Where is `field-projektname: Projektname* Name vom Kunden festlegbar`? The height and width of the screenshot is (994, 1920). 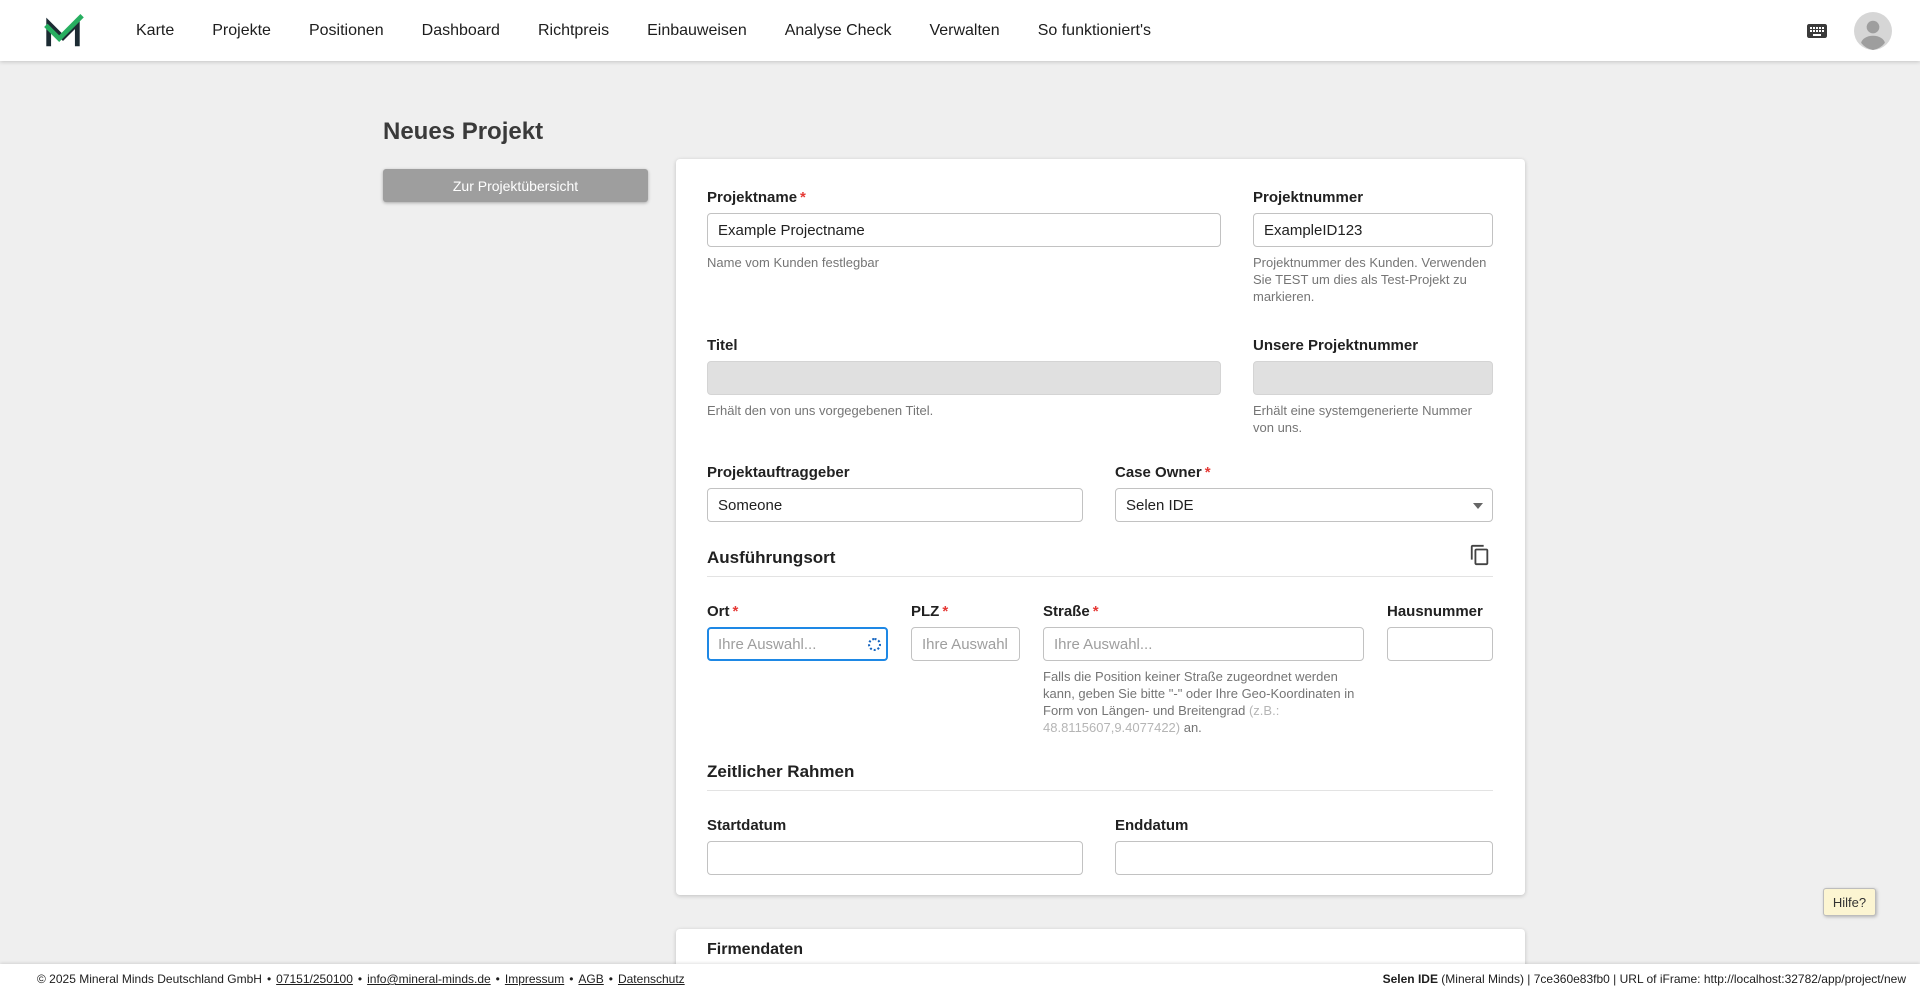
field-projektname: Projektname* Name vom Kunden festlegbar is located at coordinates (964, 247).